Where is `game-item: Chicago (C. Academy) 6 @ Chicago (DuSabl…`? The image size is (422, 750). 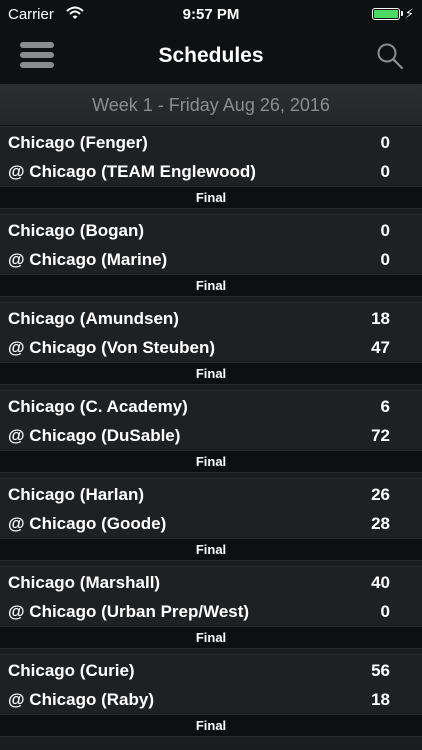
game-item: Chicago (C. Academy) 6 @ Chicago (DuSabl… is located at coordinates (211, 434).